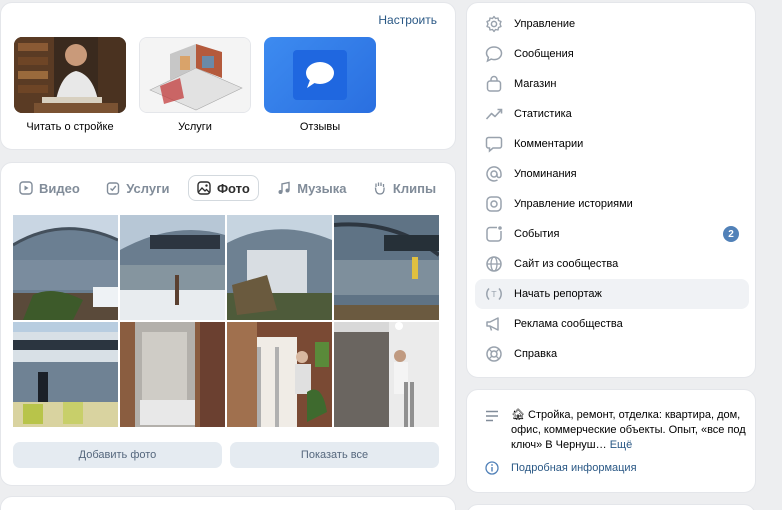 Image resolution: width=782 pixels, height=510 pixels. Describe the element at coordinates (558, 294) in the screenshot. I see `menu-label: Начать репортаж` at that location.